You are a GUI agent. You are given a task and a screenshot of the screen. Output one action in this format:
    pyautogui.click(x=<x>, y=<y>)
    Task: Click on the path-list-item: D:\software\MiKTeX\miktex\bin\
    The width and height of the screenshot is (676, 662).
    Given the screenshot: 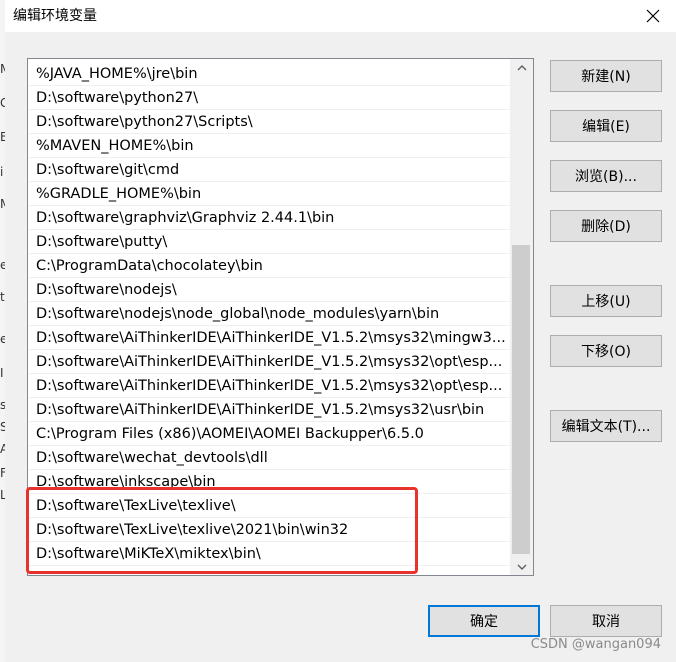 What is the action you would take?
    pyautogui.click(x=269, y=554)
    